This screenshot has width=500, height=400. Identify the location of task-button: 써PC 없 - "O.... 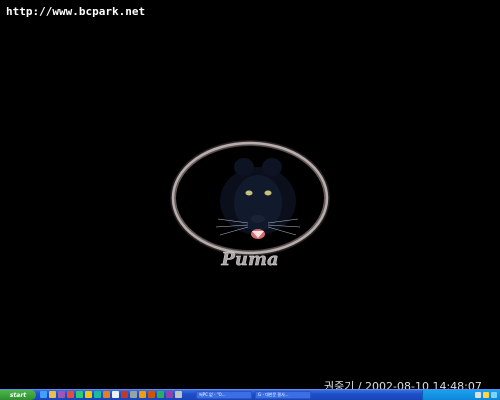
(224, 395).